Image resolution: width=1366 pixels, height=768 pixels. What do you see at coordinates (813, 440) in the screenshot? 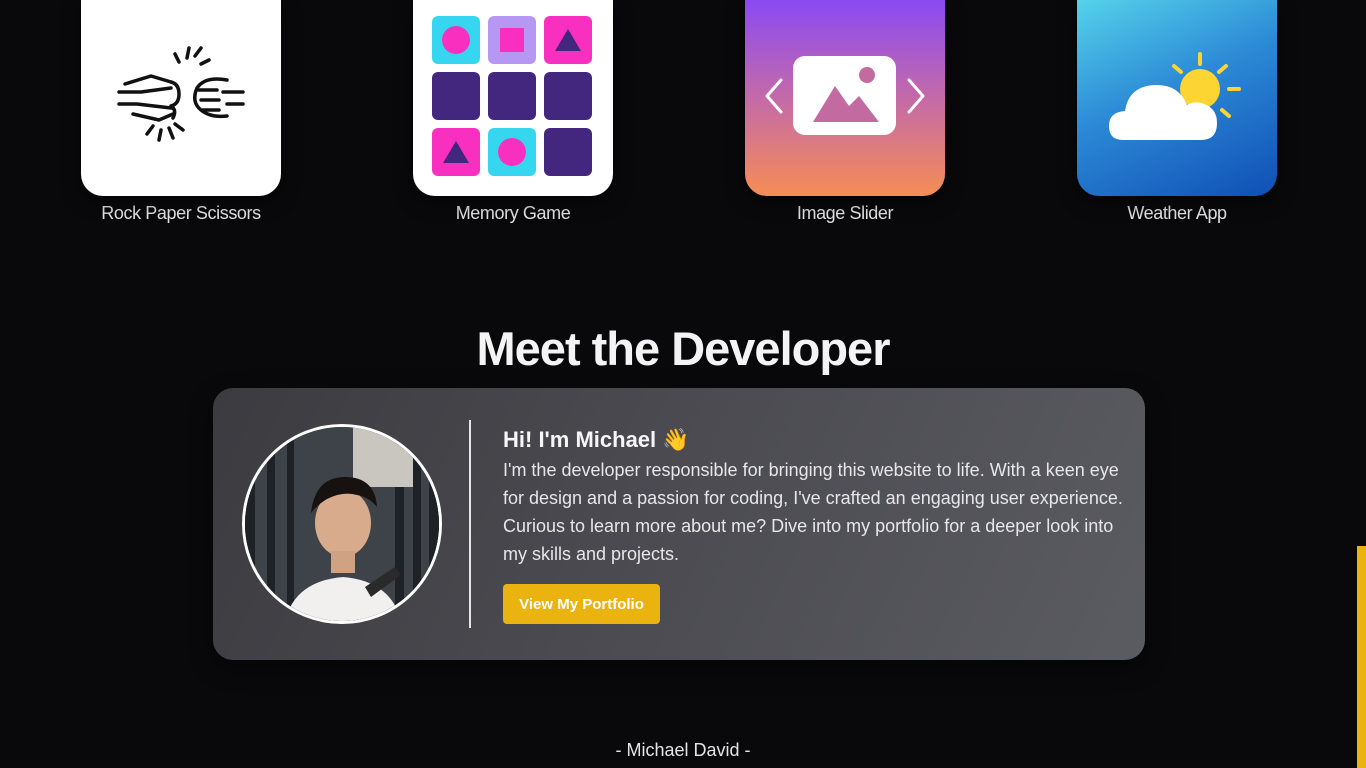
I see `developer-greeting: Hi! I'm Michael 👋` at bounding box center [813, 440].